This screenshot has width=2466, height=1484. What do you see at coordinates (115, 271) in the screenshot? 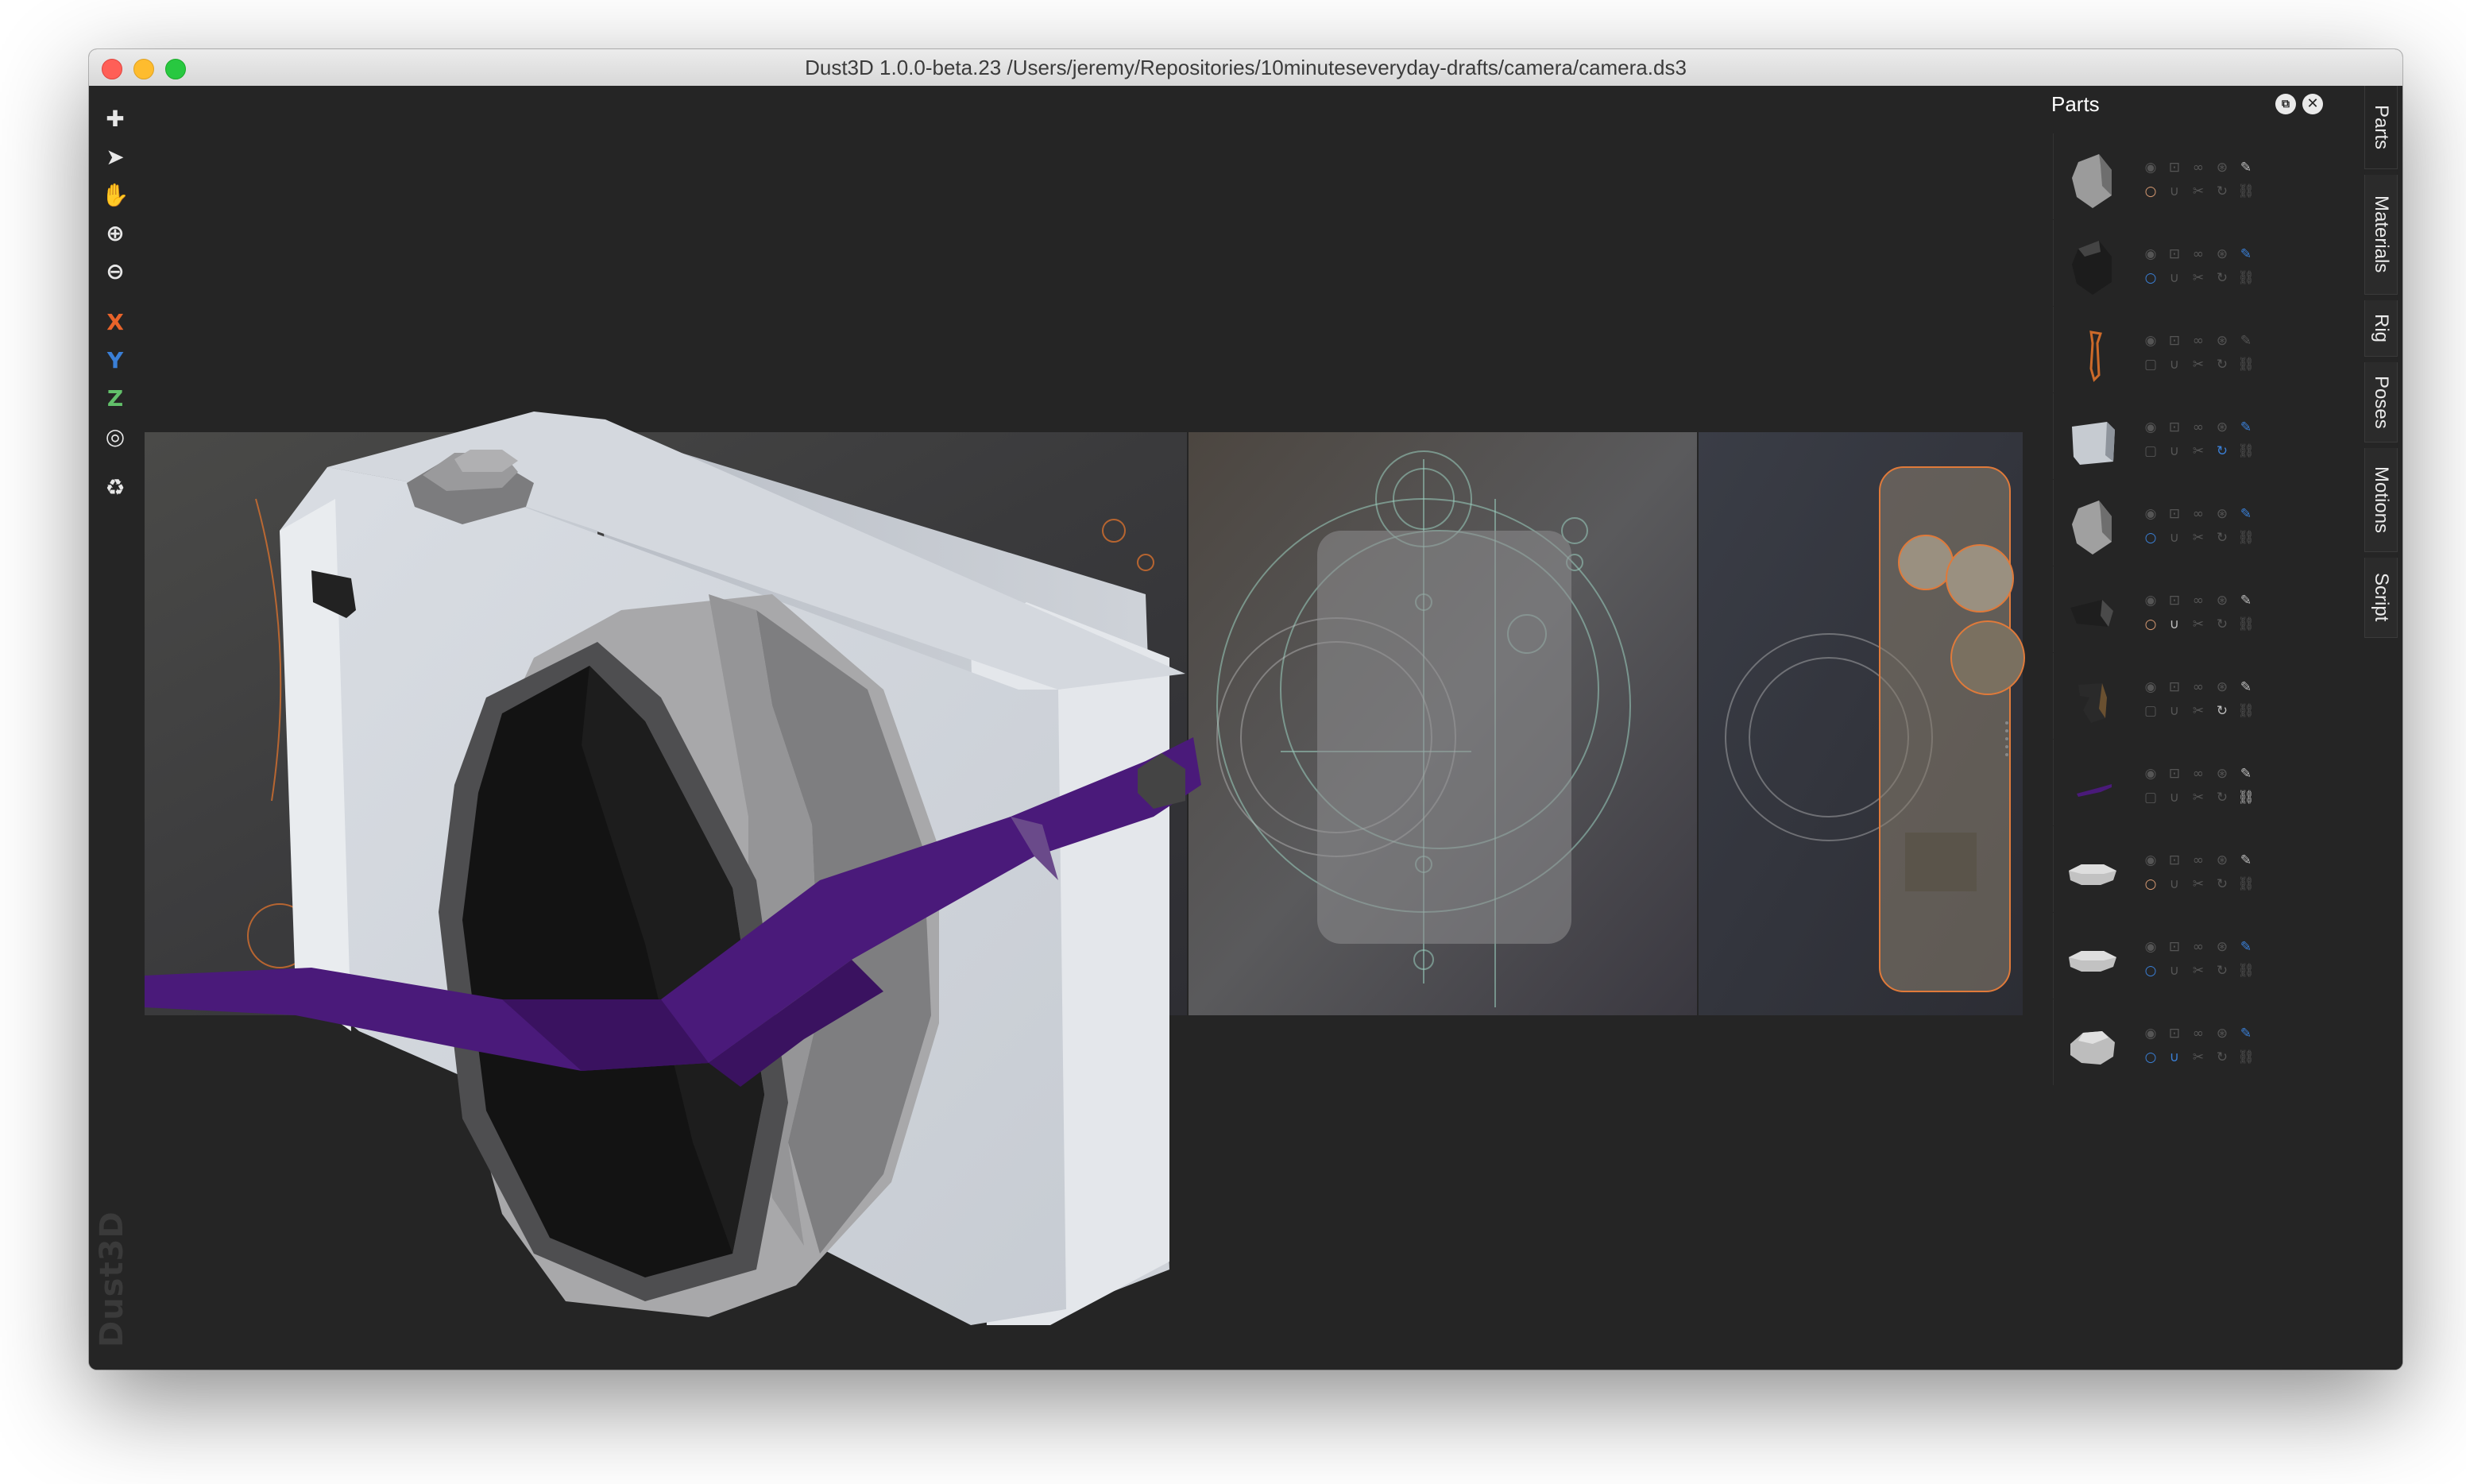
I see `zoom-out-icon: ⊖` at bounding box center [115, 271].